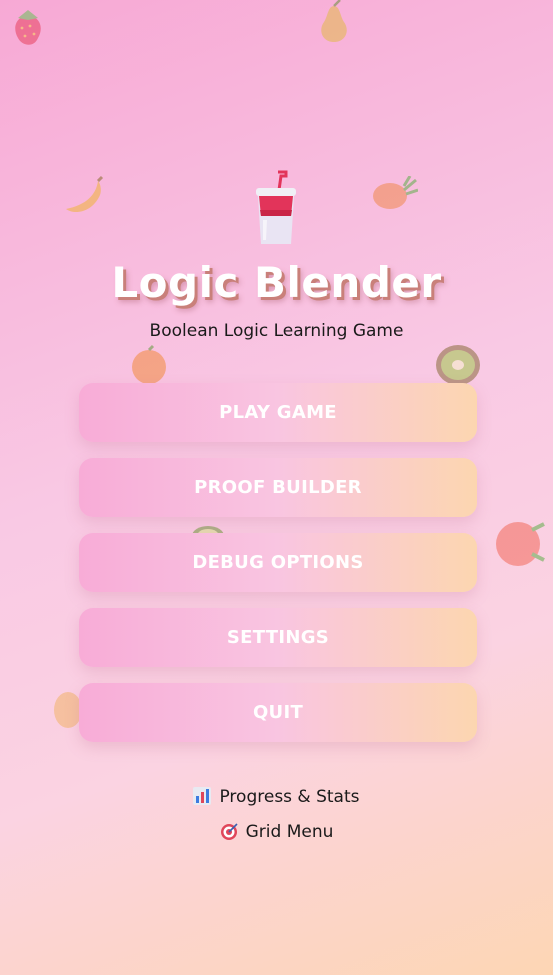 The width and height of the screenshot is (553, 975). What do you see at coordinates (28, 27) in the screenshot?
I see `strawberry-icon` at bounding box center [28, 27].